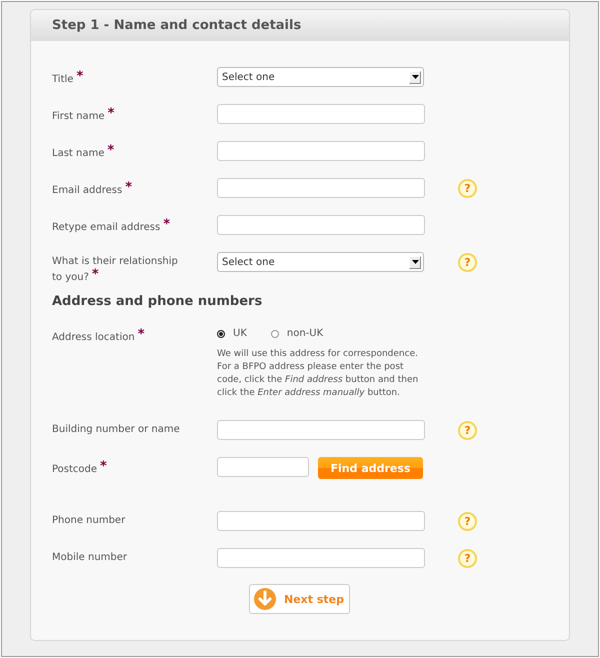 This screenshot has height=658, width=600. What do you see at coordinates (318, 374) in the screenshot?
I see `help-text: We will use this address for correspondence. For a BFPO address please enter the post code, click the Find address button and then click the Enter address manually button.` at bounding box center [318, 374].